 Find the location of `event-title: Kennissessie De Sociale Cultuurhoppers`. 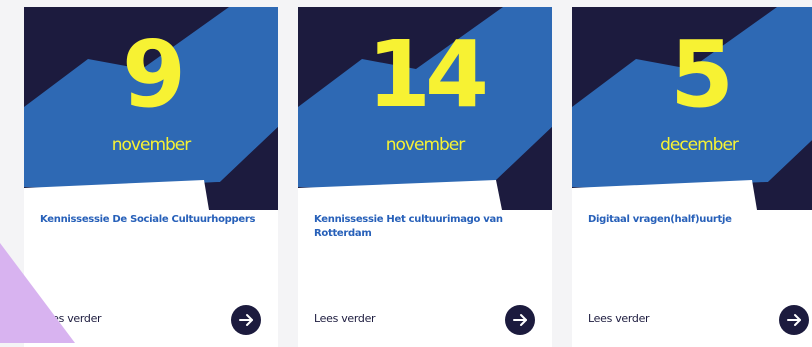

event-title: Kennissessie De Sociale Cultuurhoppers is located at coordinates (151, 220).